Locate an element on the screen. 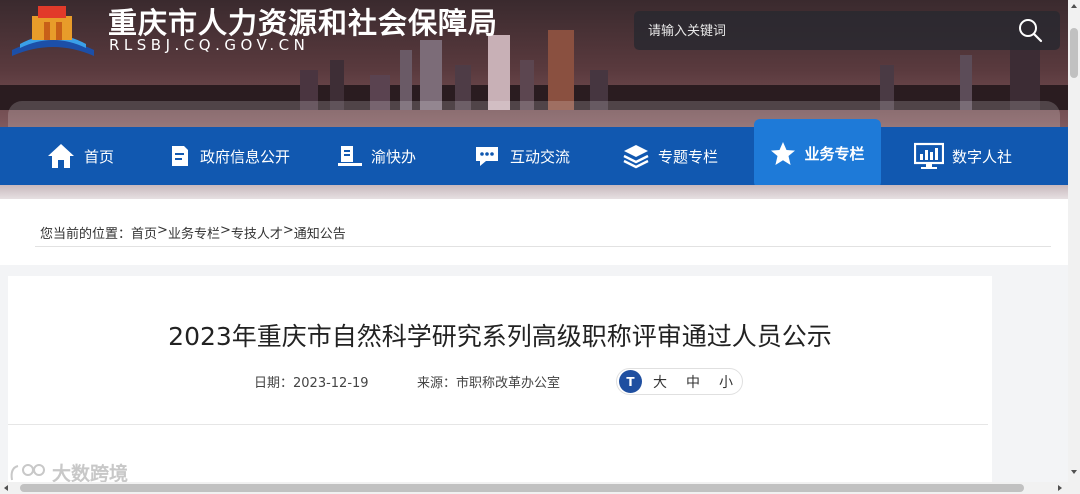 This screenshot has width=1080, height=494. scroll-down-arrow-icon is located at coordinates (1074, 472).